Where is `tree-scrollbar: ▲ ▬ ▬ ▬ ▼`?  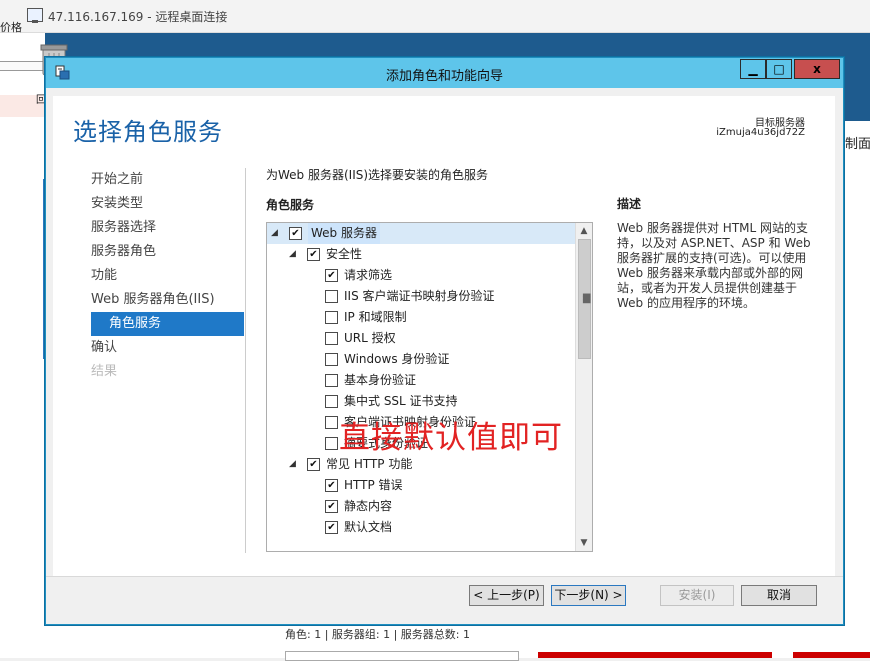 tree-scrollbar: ▲ ▬ ▬ ▬ ▼ is located at coordinates (583, 387).